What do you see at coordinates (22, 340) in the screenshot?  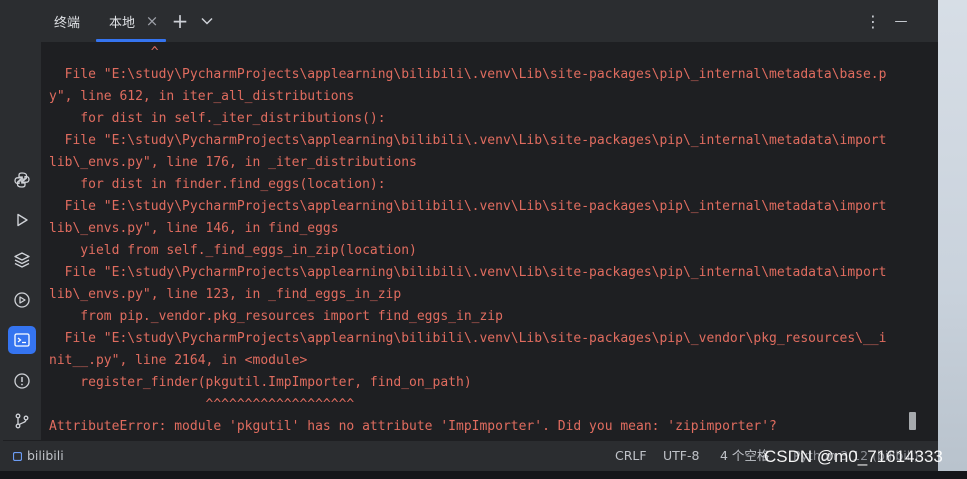 I see `terminal-icon` at bounding box center [22, 340].